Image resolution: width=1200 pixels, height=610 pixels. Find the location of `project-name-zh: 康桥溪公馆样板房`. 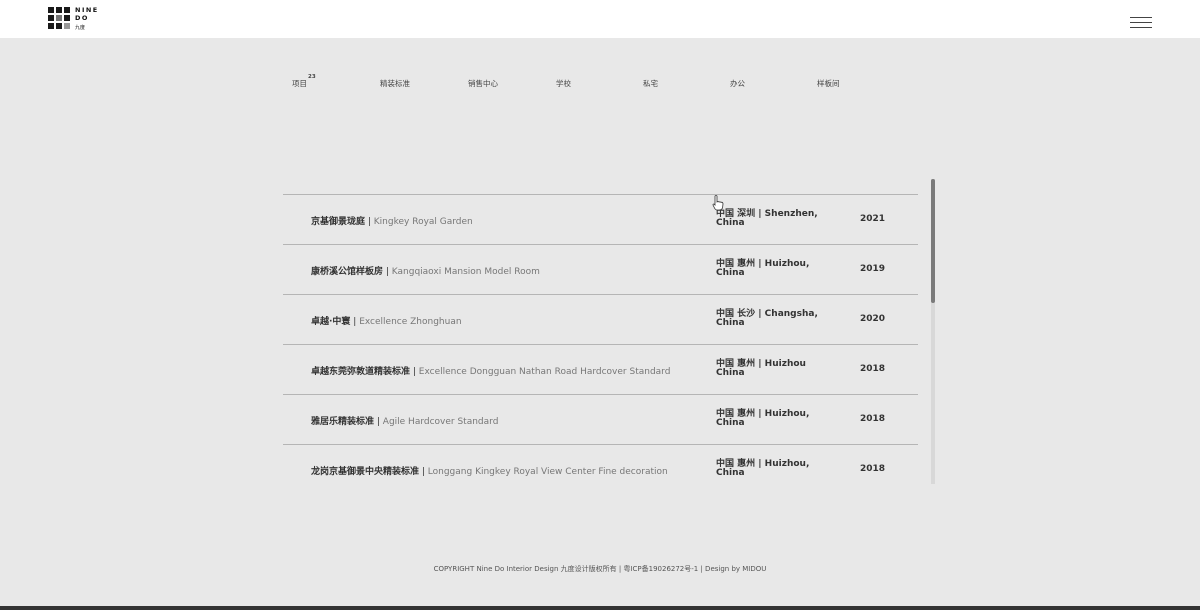

project-name-zh: 康桥溪公馆样板房 is located at coordinates (347, 272).